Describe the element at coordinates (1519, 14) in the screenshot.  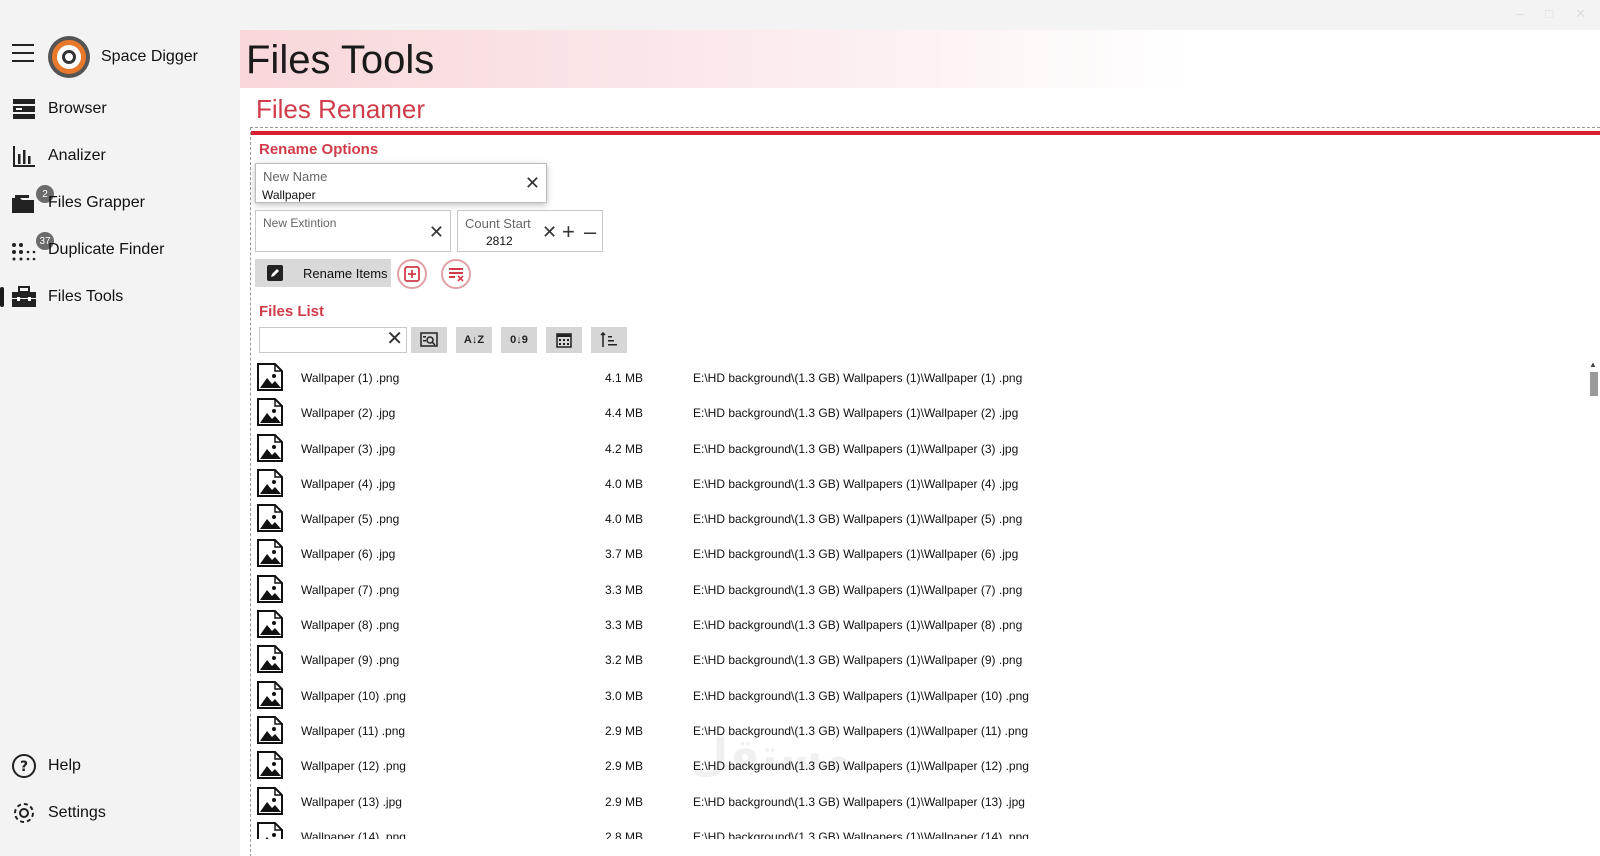
I see `minimize-icon: –` at that location.